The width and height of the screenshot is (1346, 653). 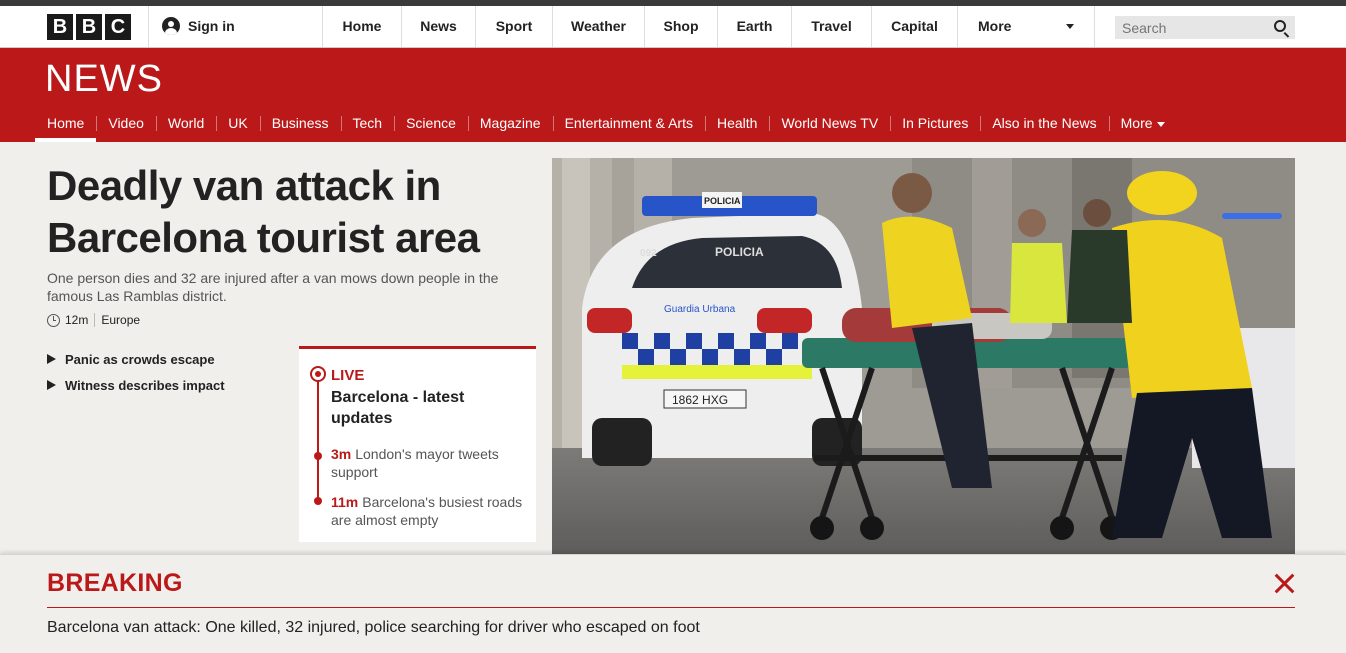 I want to click on related-link: Witness describes impact, so click(x=136, y=385).